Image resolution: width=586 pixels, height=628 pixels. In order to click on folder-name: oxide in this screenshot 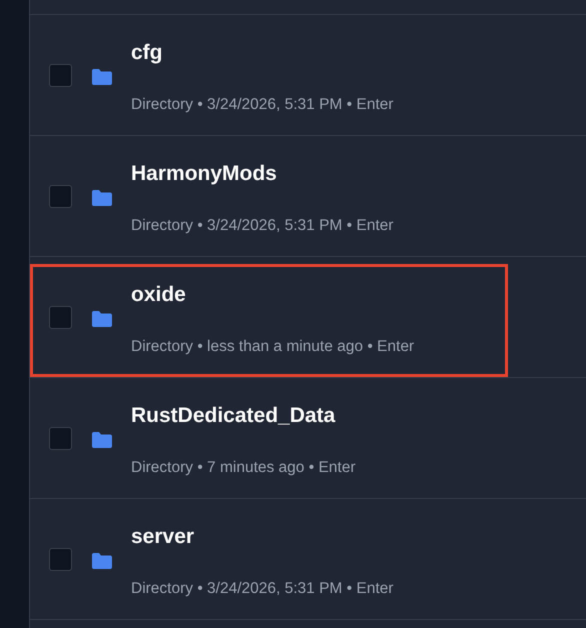, I will do `click(272, 295)`.